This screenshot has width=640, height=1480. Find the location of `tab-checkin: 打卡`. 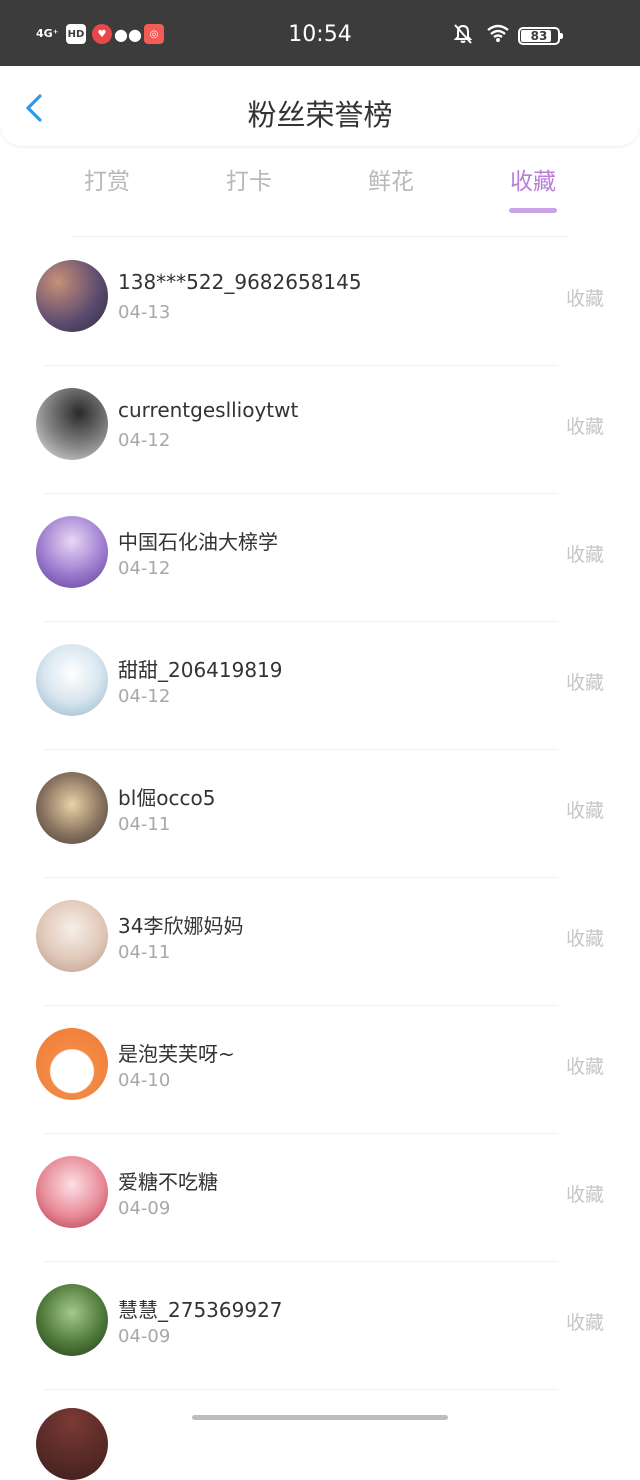

tab-checkin: 打卡 is located at coordinates (249, 182).